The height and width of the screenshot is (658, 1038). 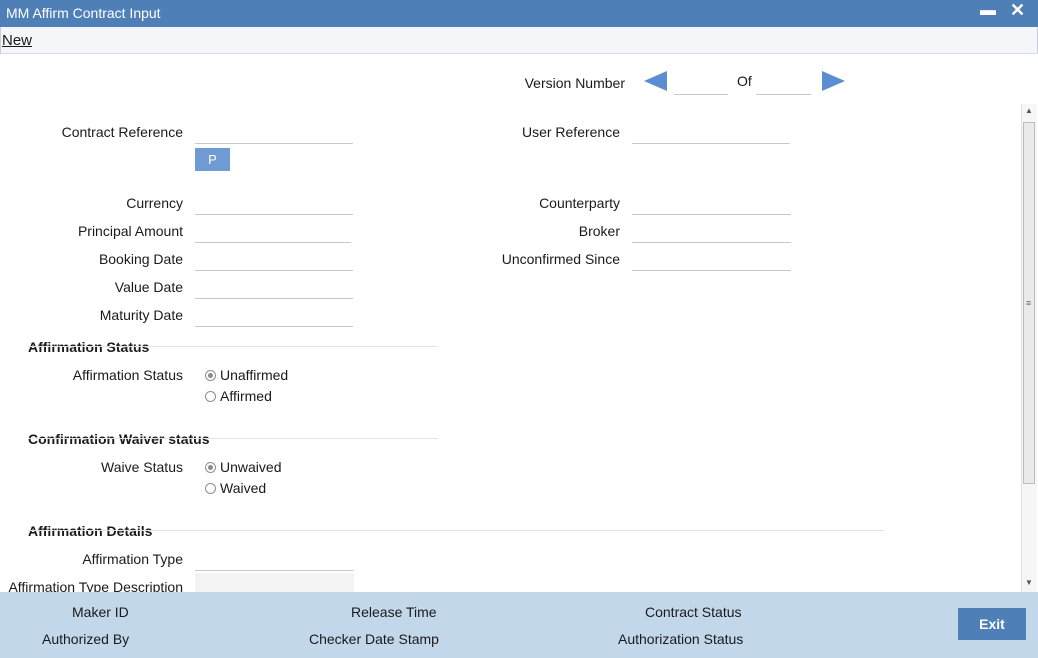 I want to click on affirmation-status-section-title: Affirmation Status, so click(x=89, y=347).